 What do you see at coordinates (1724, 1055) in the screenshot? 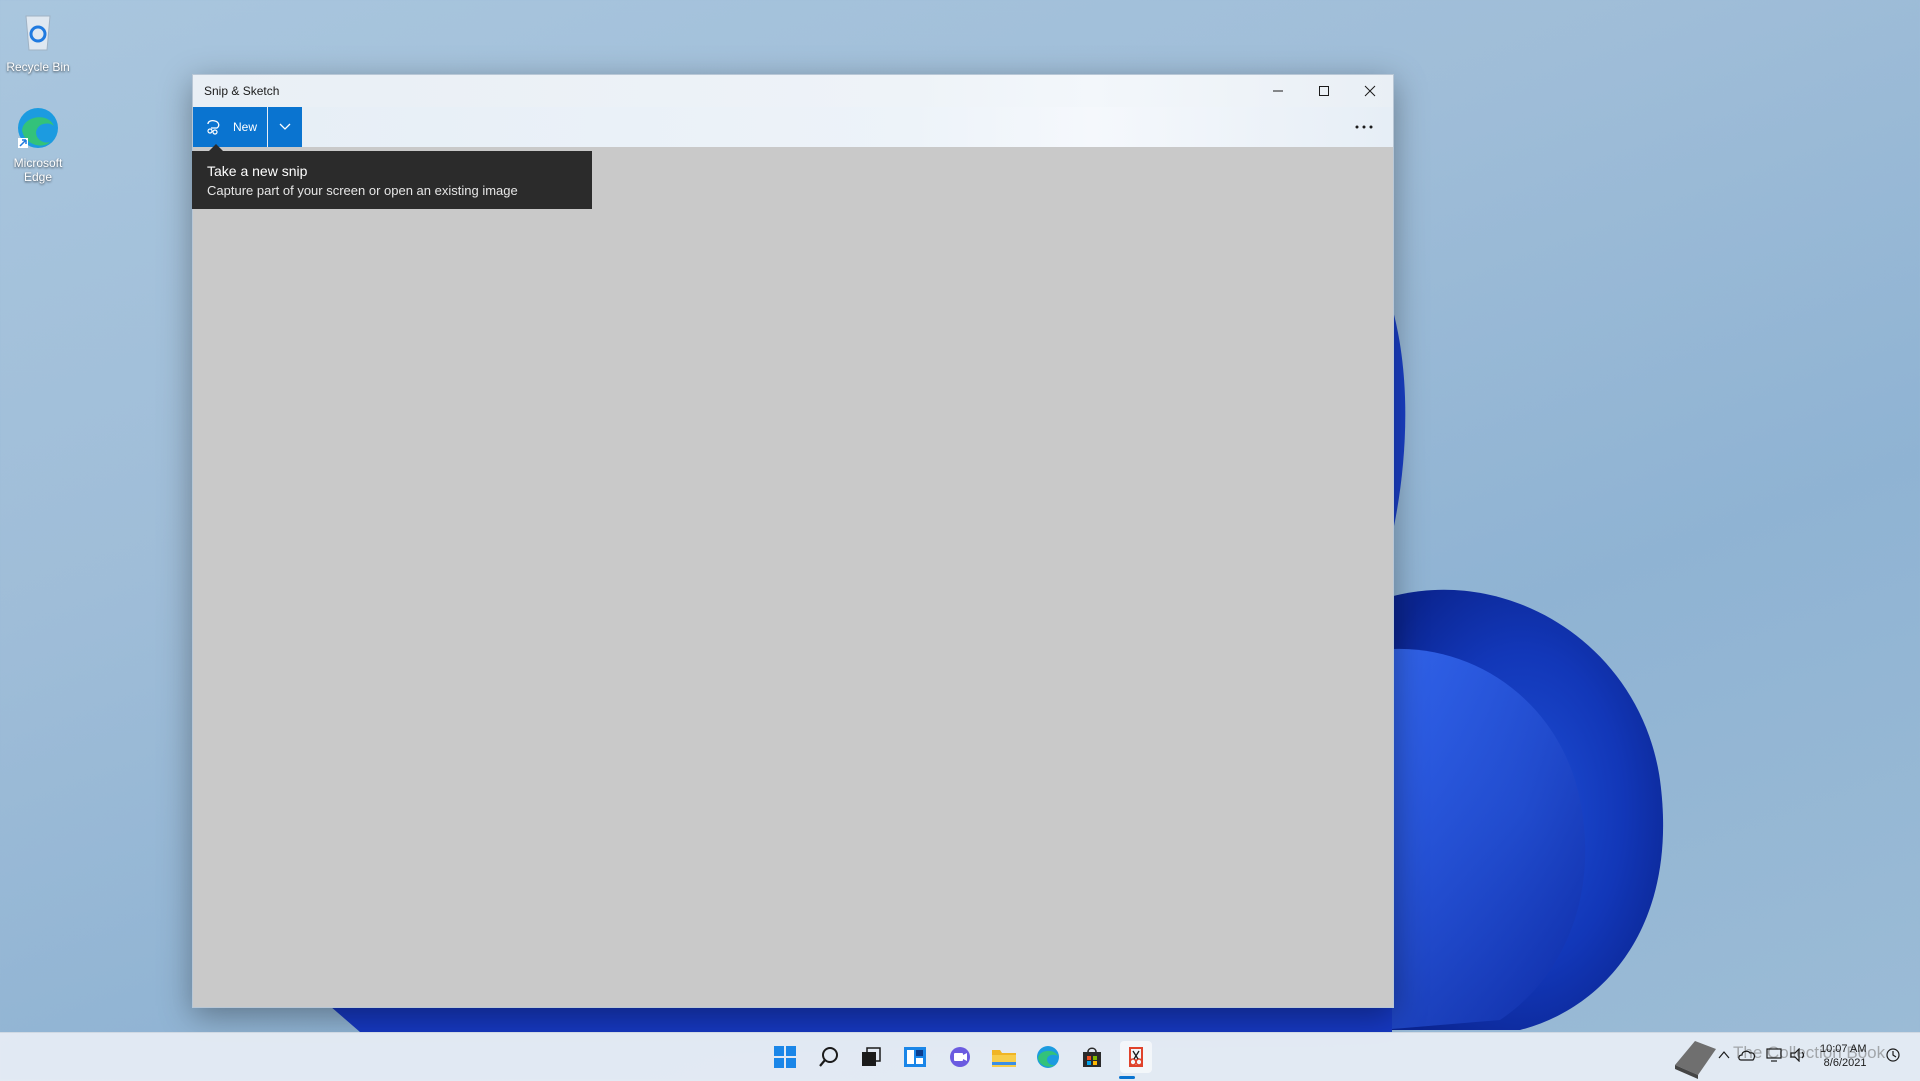
I see `chevron-up-icon` at bounding box center [1724, 1055].